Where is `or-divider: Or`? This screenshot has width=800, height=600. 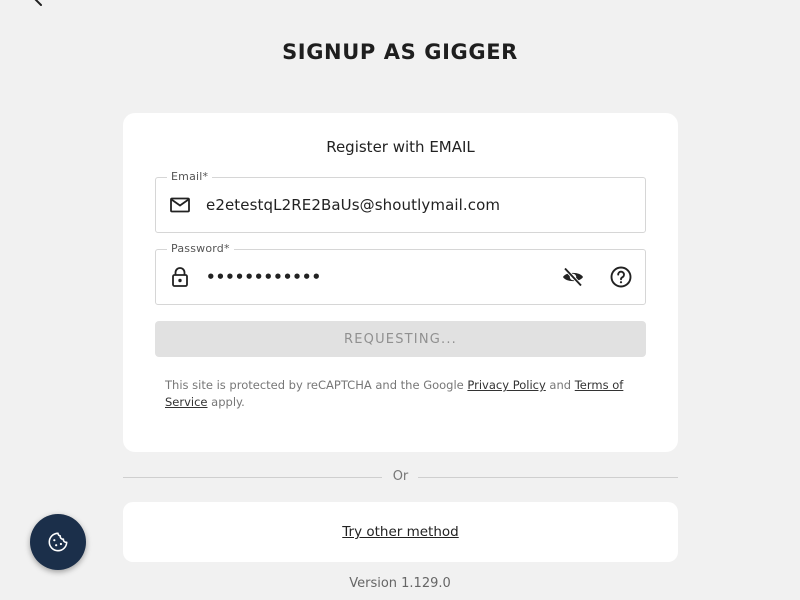
or-divider: Or is located at coordinates (400, 476).